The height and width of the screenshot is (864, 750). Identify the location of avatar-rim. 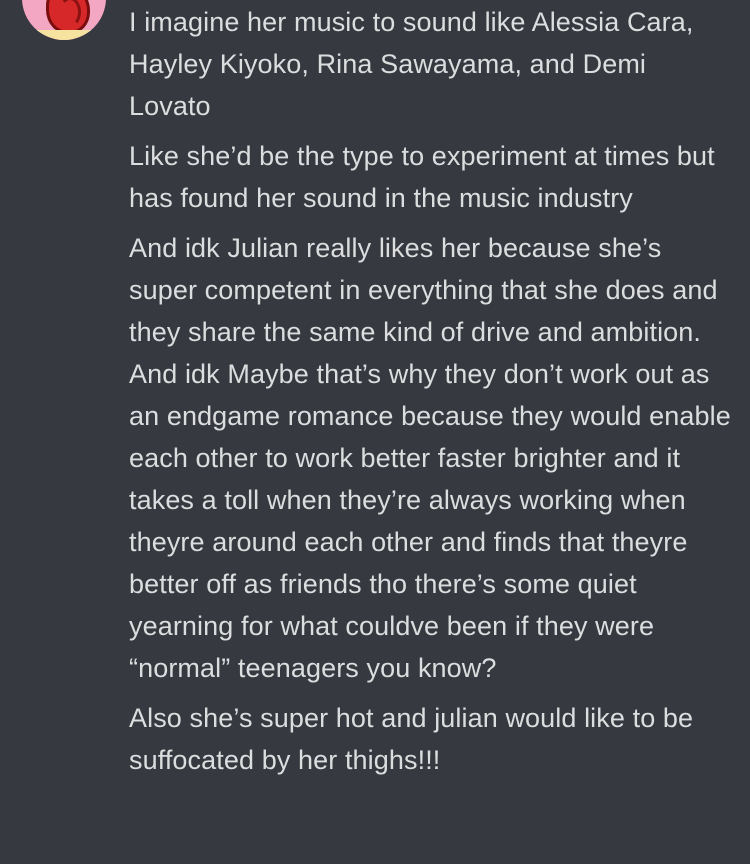
(64, 35).